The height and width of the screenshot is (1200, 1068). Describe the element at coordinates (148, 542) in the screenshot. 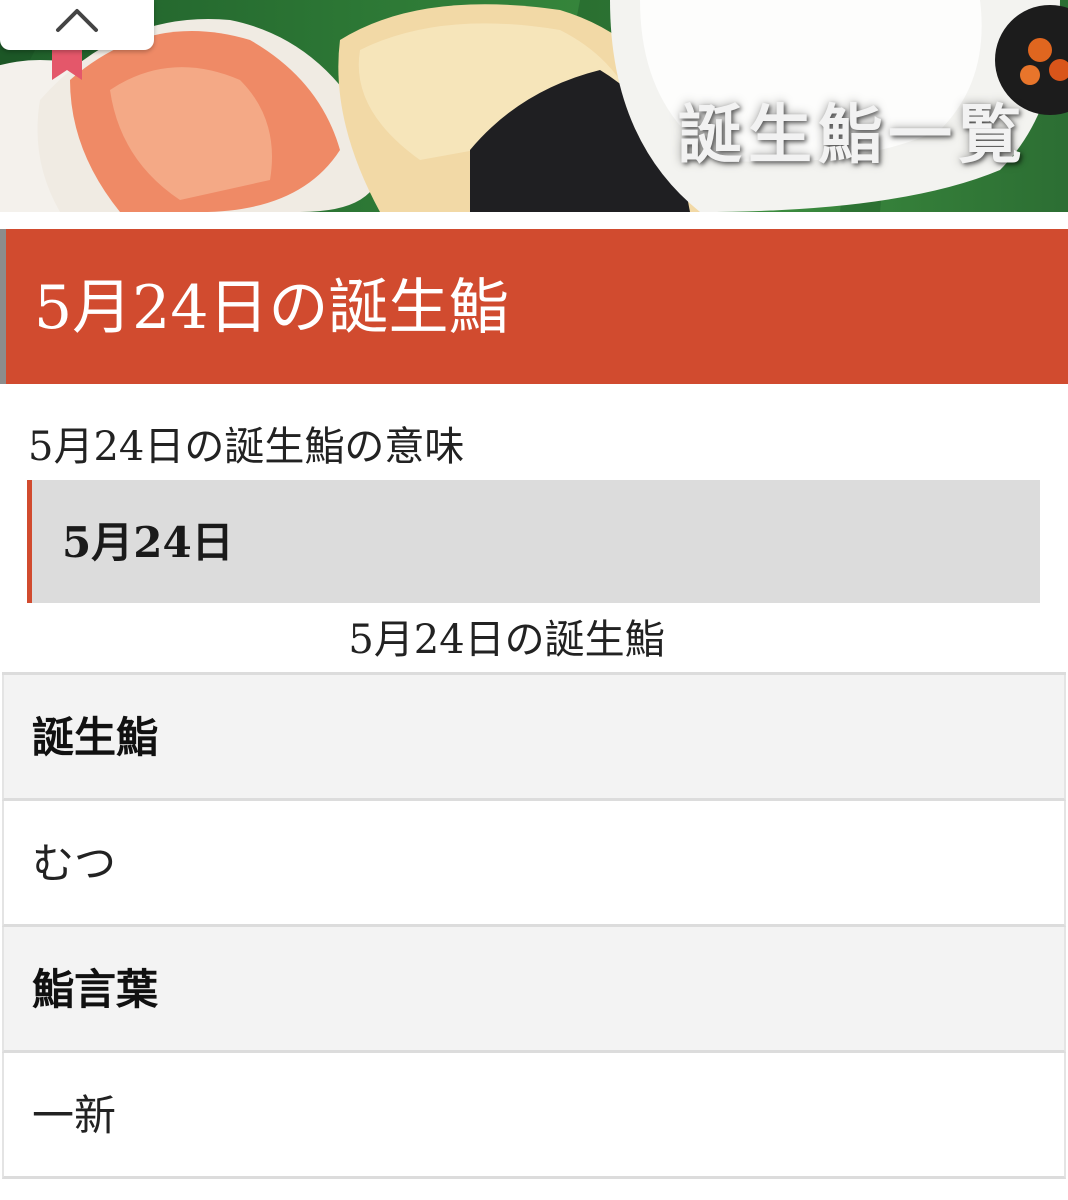

I see `date-label: 5月24日` at that location.